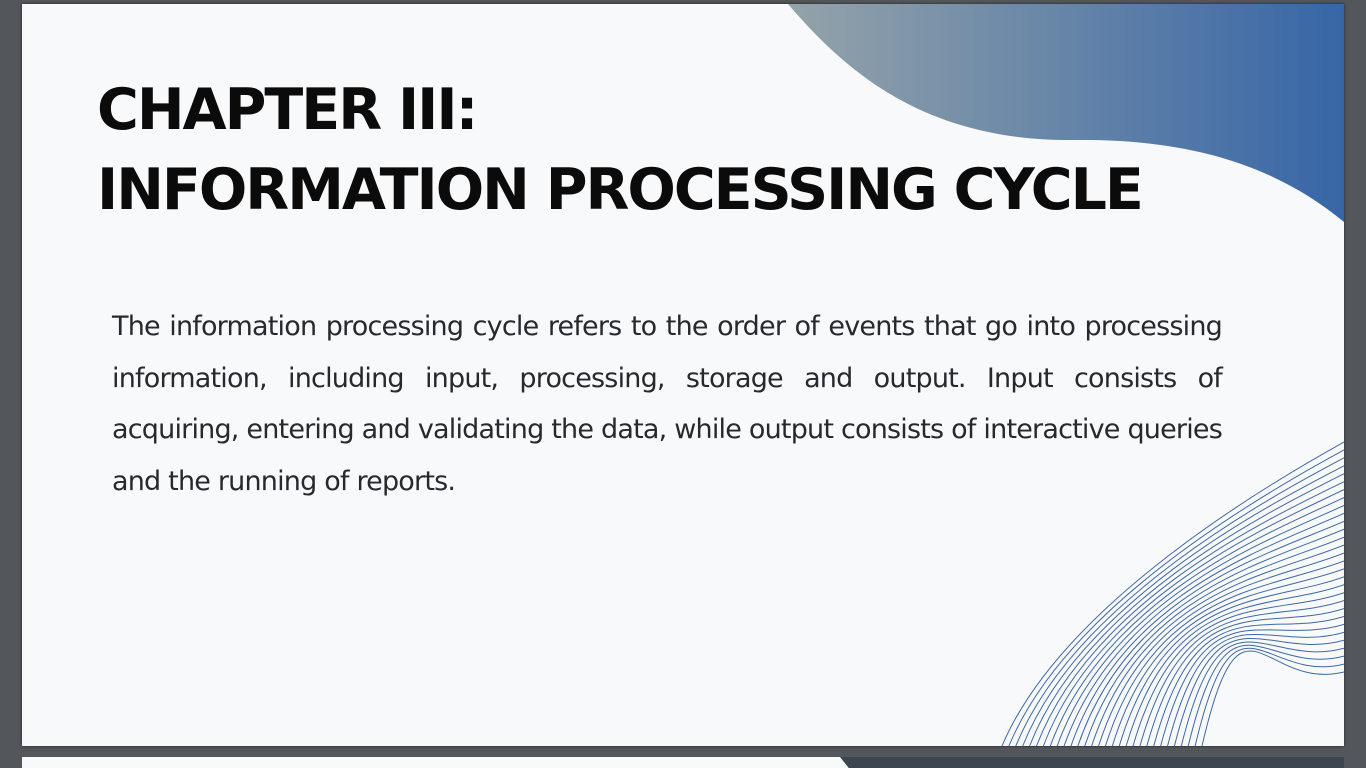 This screenshot has height=768, width=1366. Describe the element at coordinates (620, 190) in the screenshot. I see `title-line-2: INFORMATION PROCESSING CYCLE` at that location.